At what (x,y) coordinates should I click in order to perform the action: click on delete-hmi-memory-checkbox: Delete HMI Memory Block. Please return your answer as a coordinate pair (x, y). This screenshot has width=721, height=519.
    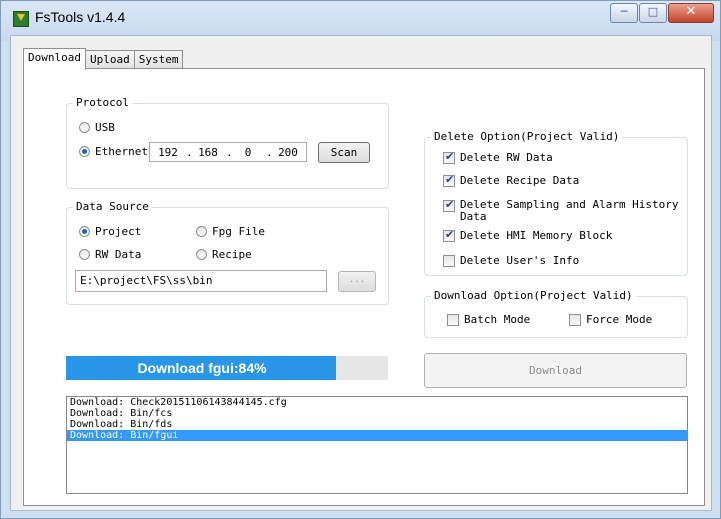
    Looking at the image, I should click on (528, 235).